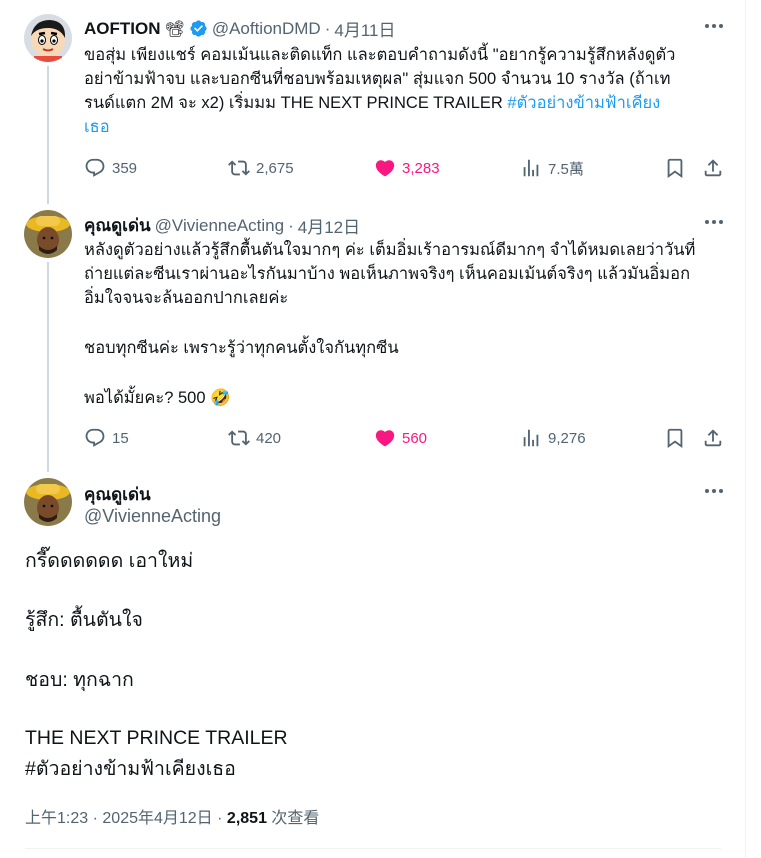 The image size is (761, 858). What do you see at coordinates (275, 168) in the screenshot?
I see `retweet-count: 2,675` at bounding box center [275, 168].